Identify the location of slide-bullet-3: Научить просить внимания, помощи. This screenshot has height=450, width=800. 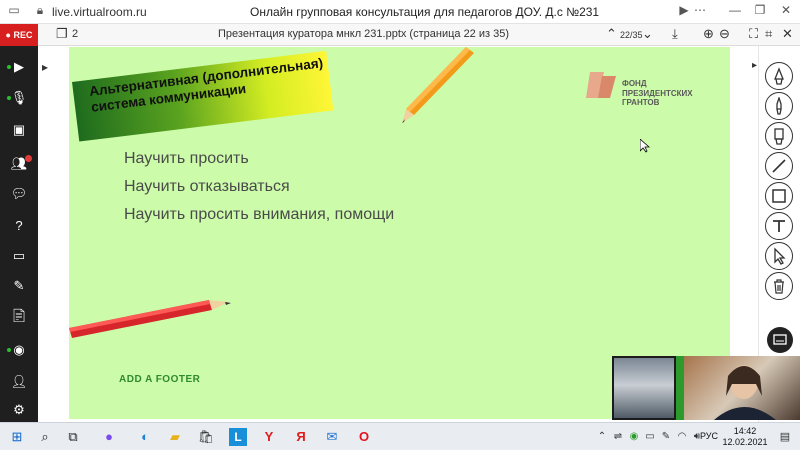
(259, 214).